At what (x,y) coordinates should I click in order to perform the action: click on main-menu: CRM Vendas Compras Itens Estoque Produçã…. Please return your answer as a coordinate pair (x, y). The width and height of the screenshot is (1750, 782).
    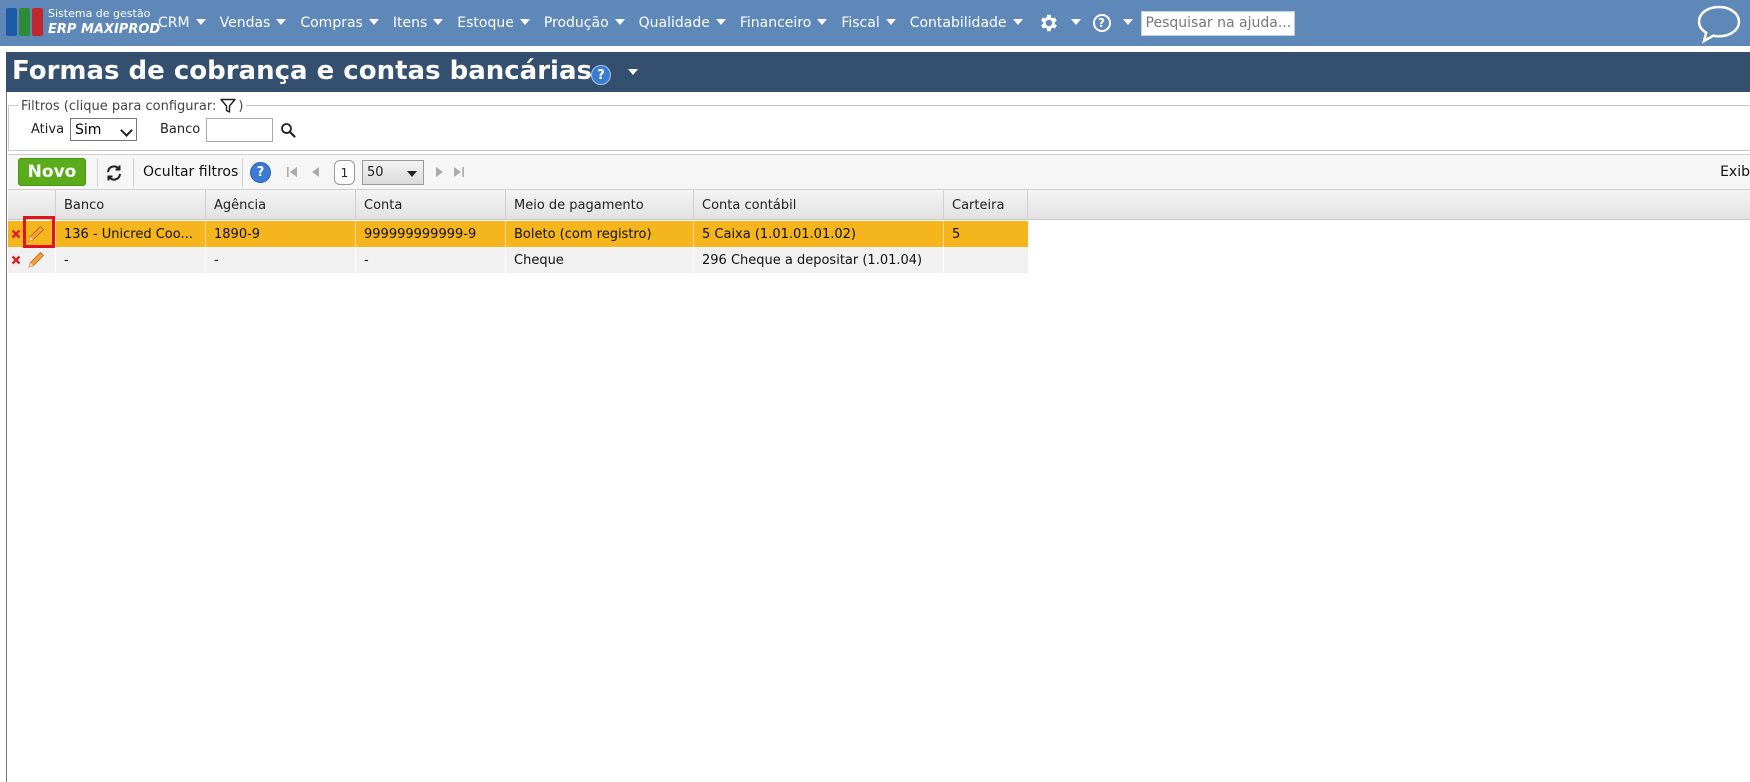
    Looking at the image, I should click on (726, 23).